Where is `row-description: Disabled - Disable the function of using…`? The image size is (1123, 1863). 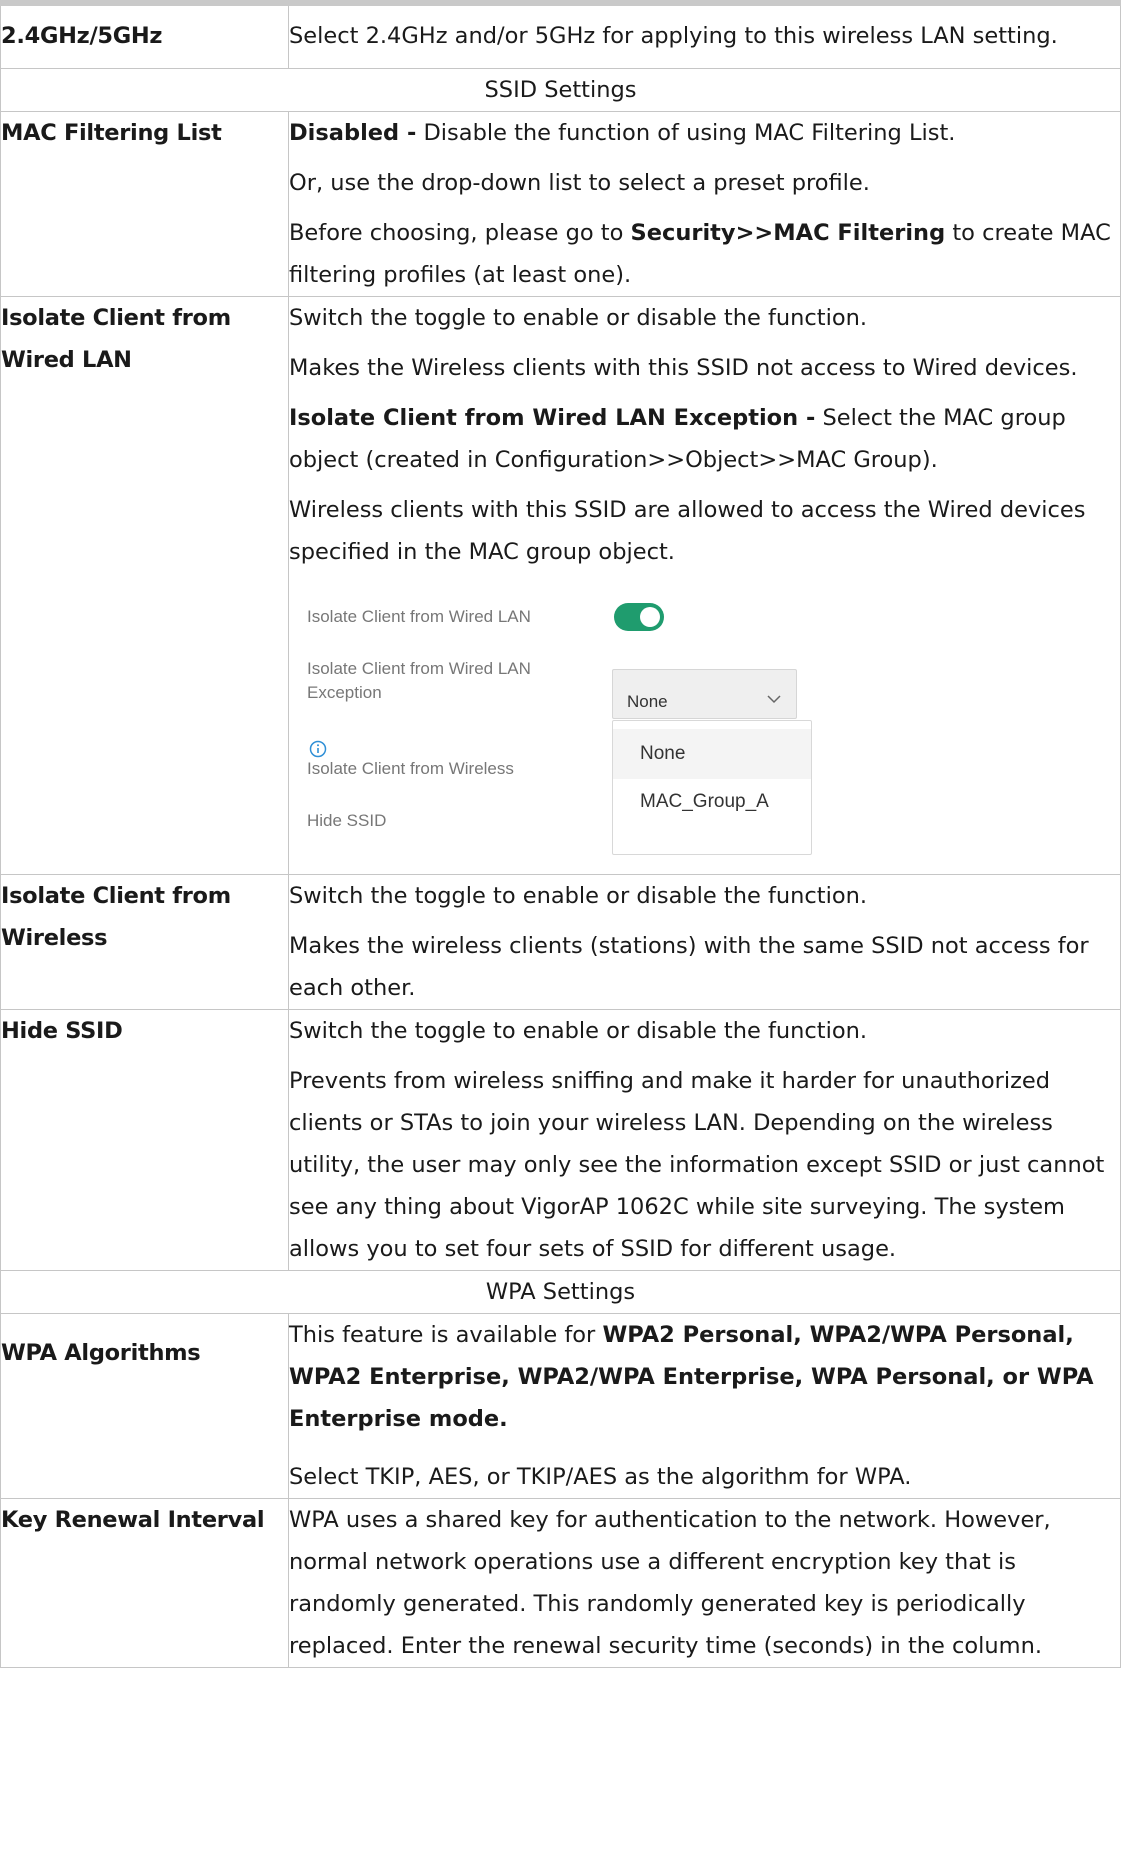
row-description: Disabled - Disable the function of using… is located at coordinates (704, 204).